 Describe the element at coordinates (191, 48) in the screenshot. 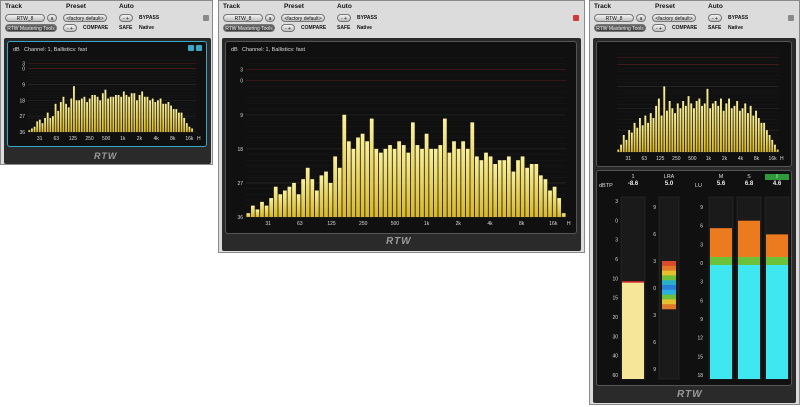

I see `settings-icon` at that location.